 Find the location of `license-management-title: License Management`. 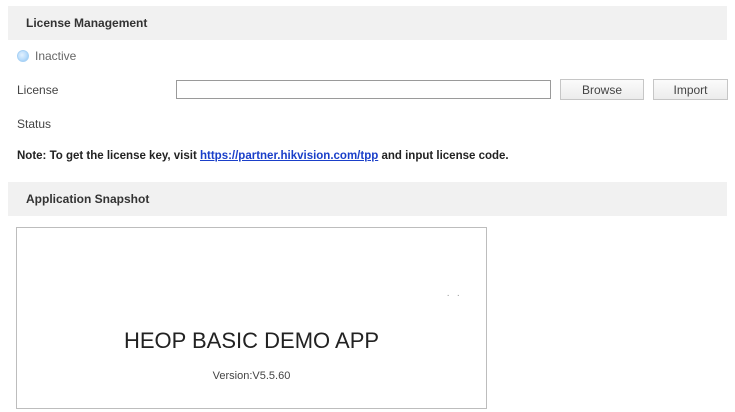

license-management-title: License Management is located at coordinates (87, 23).